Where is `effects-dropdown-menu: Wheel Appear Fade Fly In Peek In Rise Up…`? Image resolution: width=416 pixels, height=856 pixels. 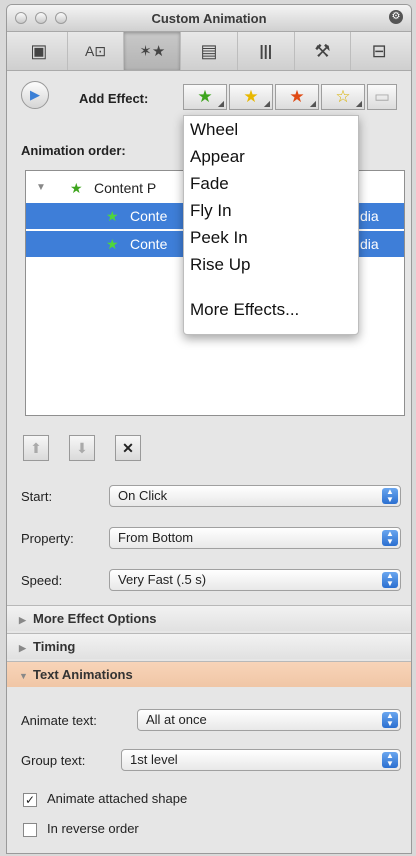 effects-dropdown-menu: Wheel Appear Fade Fly In Peek In Rise Up… is located at coordinates (271, 225).